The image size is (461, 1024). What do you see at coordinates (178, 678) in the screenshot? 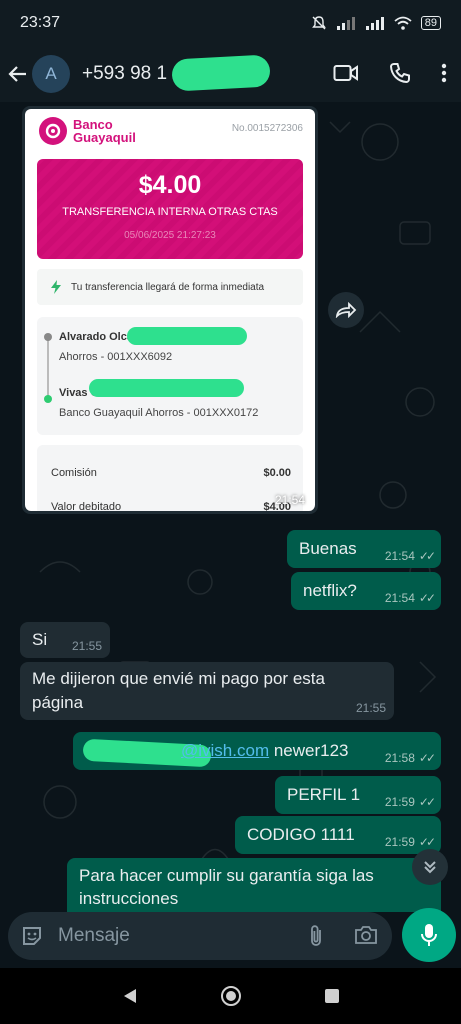
I see `message-text-line1: Me dijieron que envié mi pago por esta` at bounding box center [178, 678].